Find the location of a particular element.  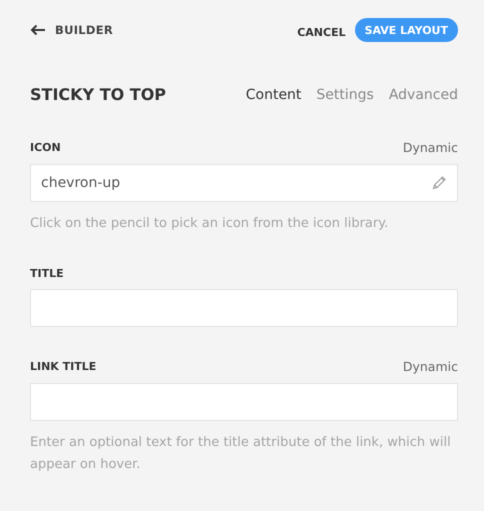

back-button: BUILDER is located at coordinates (72, 30).